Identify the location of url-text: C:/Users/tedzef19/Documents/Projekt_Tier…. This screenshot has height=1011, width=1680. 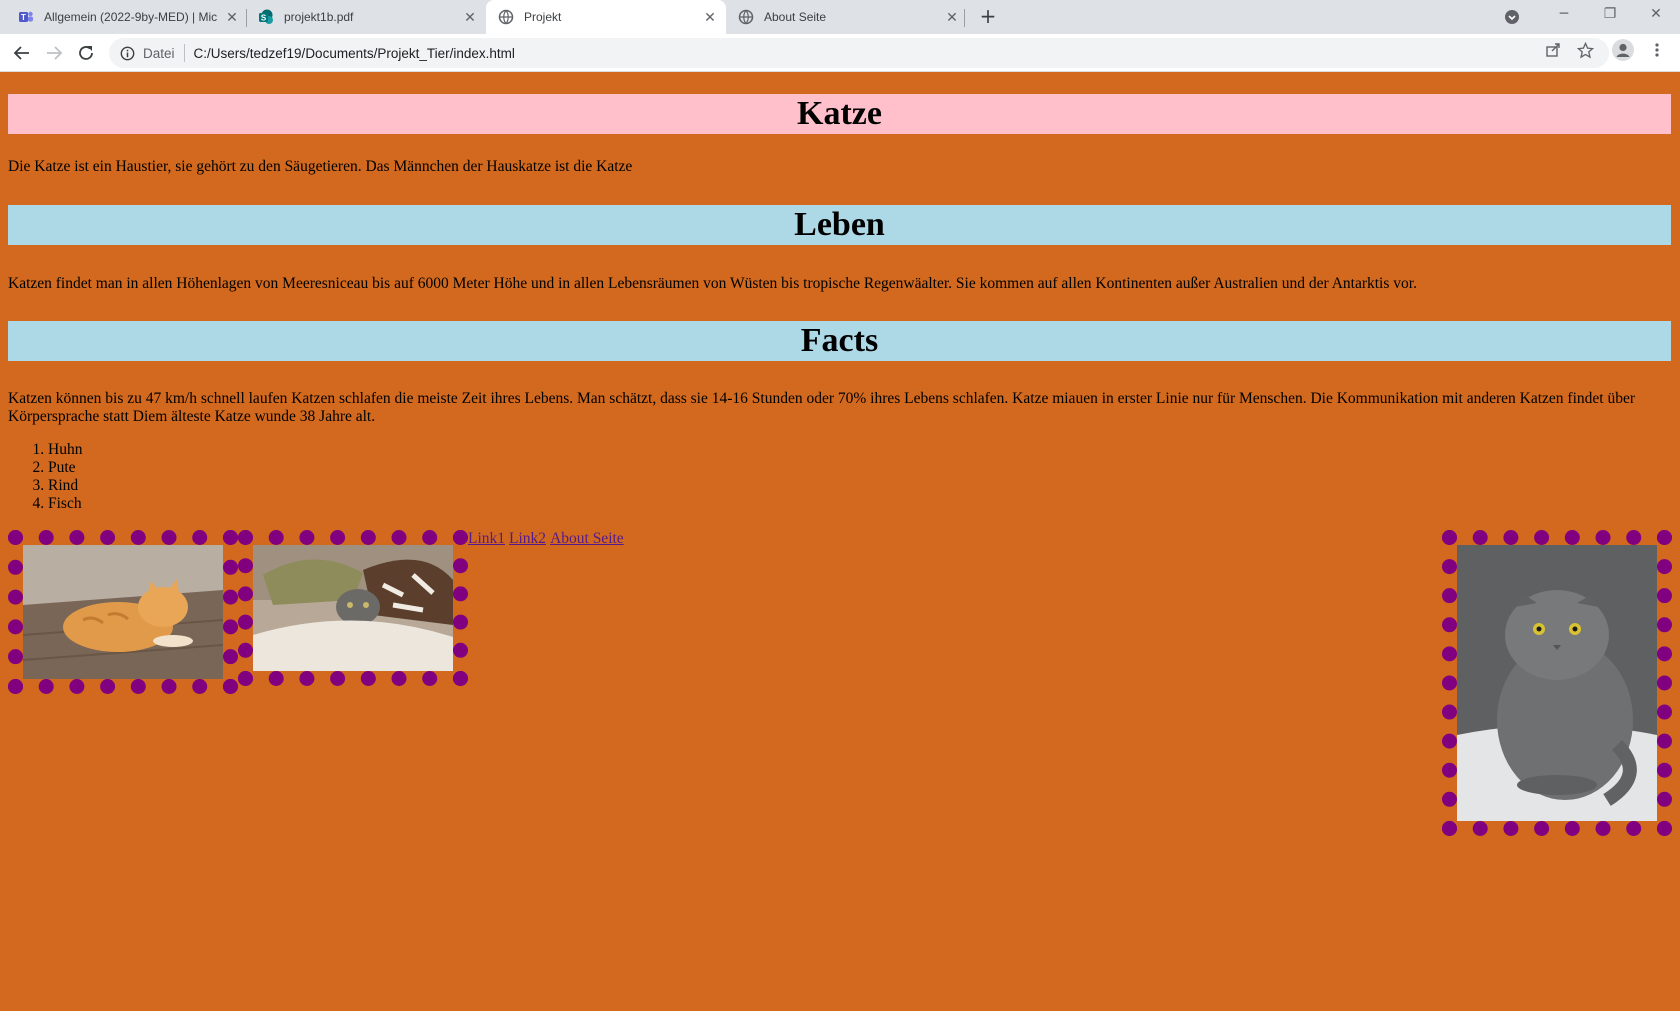
(354, 53).